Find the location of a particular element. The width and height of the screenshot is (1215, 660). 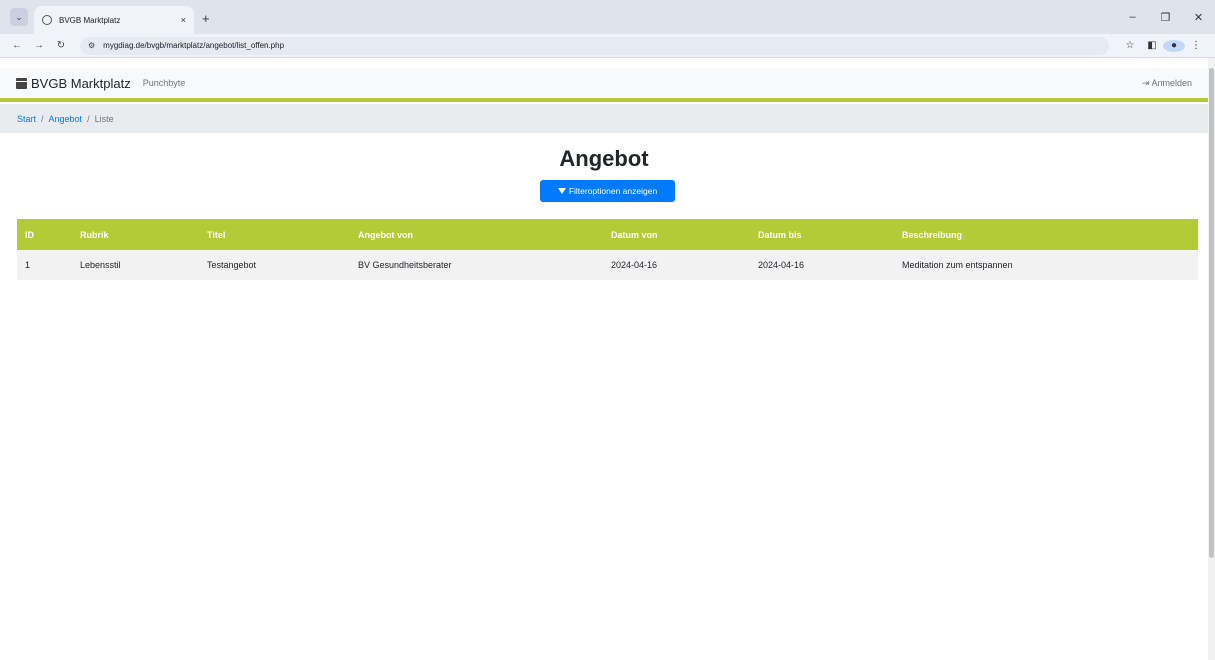

bookmark-star-icon: ☆ is located at coordinates (1130, 45).